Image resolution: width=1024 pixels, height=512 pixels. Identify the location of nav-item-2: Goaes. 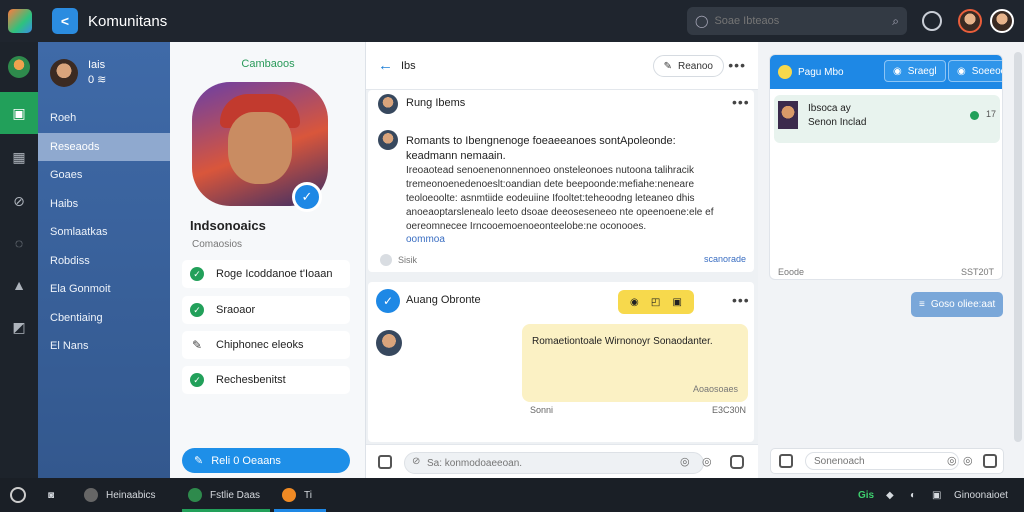
(104, 175).